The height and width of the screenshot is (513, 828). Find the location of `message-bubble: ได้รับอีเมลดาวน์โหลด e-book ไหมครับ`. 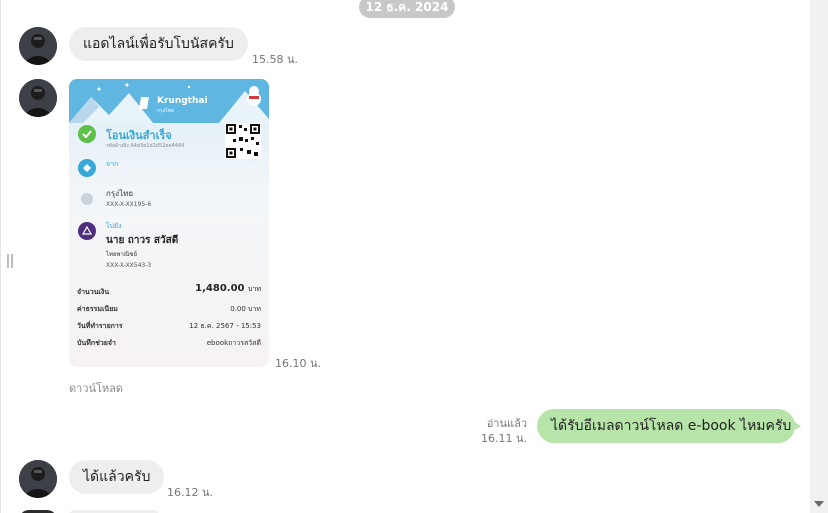

message-bubble: ได้รับอีเมลดาวน์โหลด e-book ไหมครับ is located at coordinates (669, 426).